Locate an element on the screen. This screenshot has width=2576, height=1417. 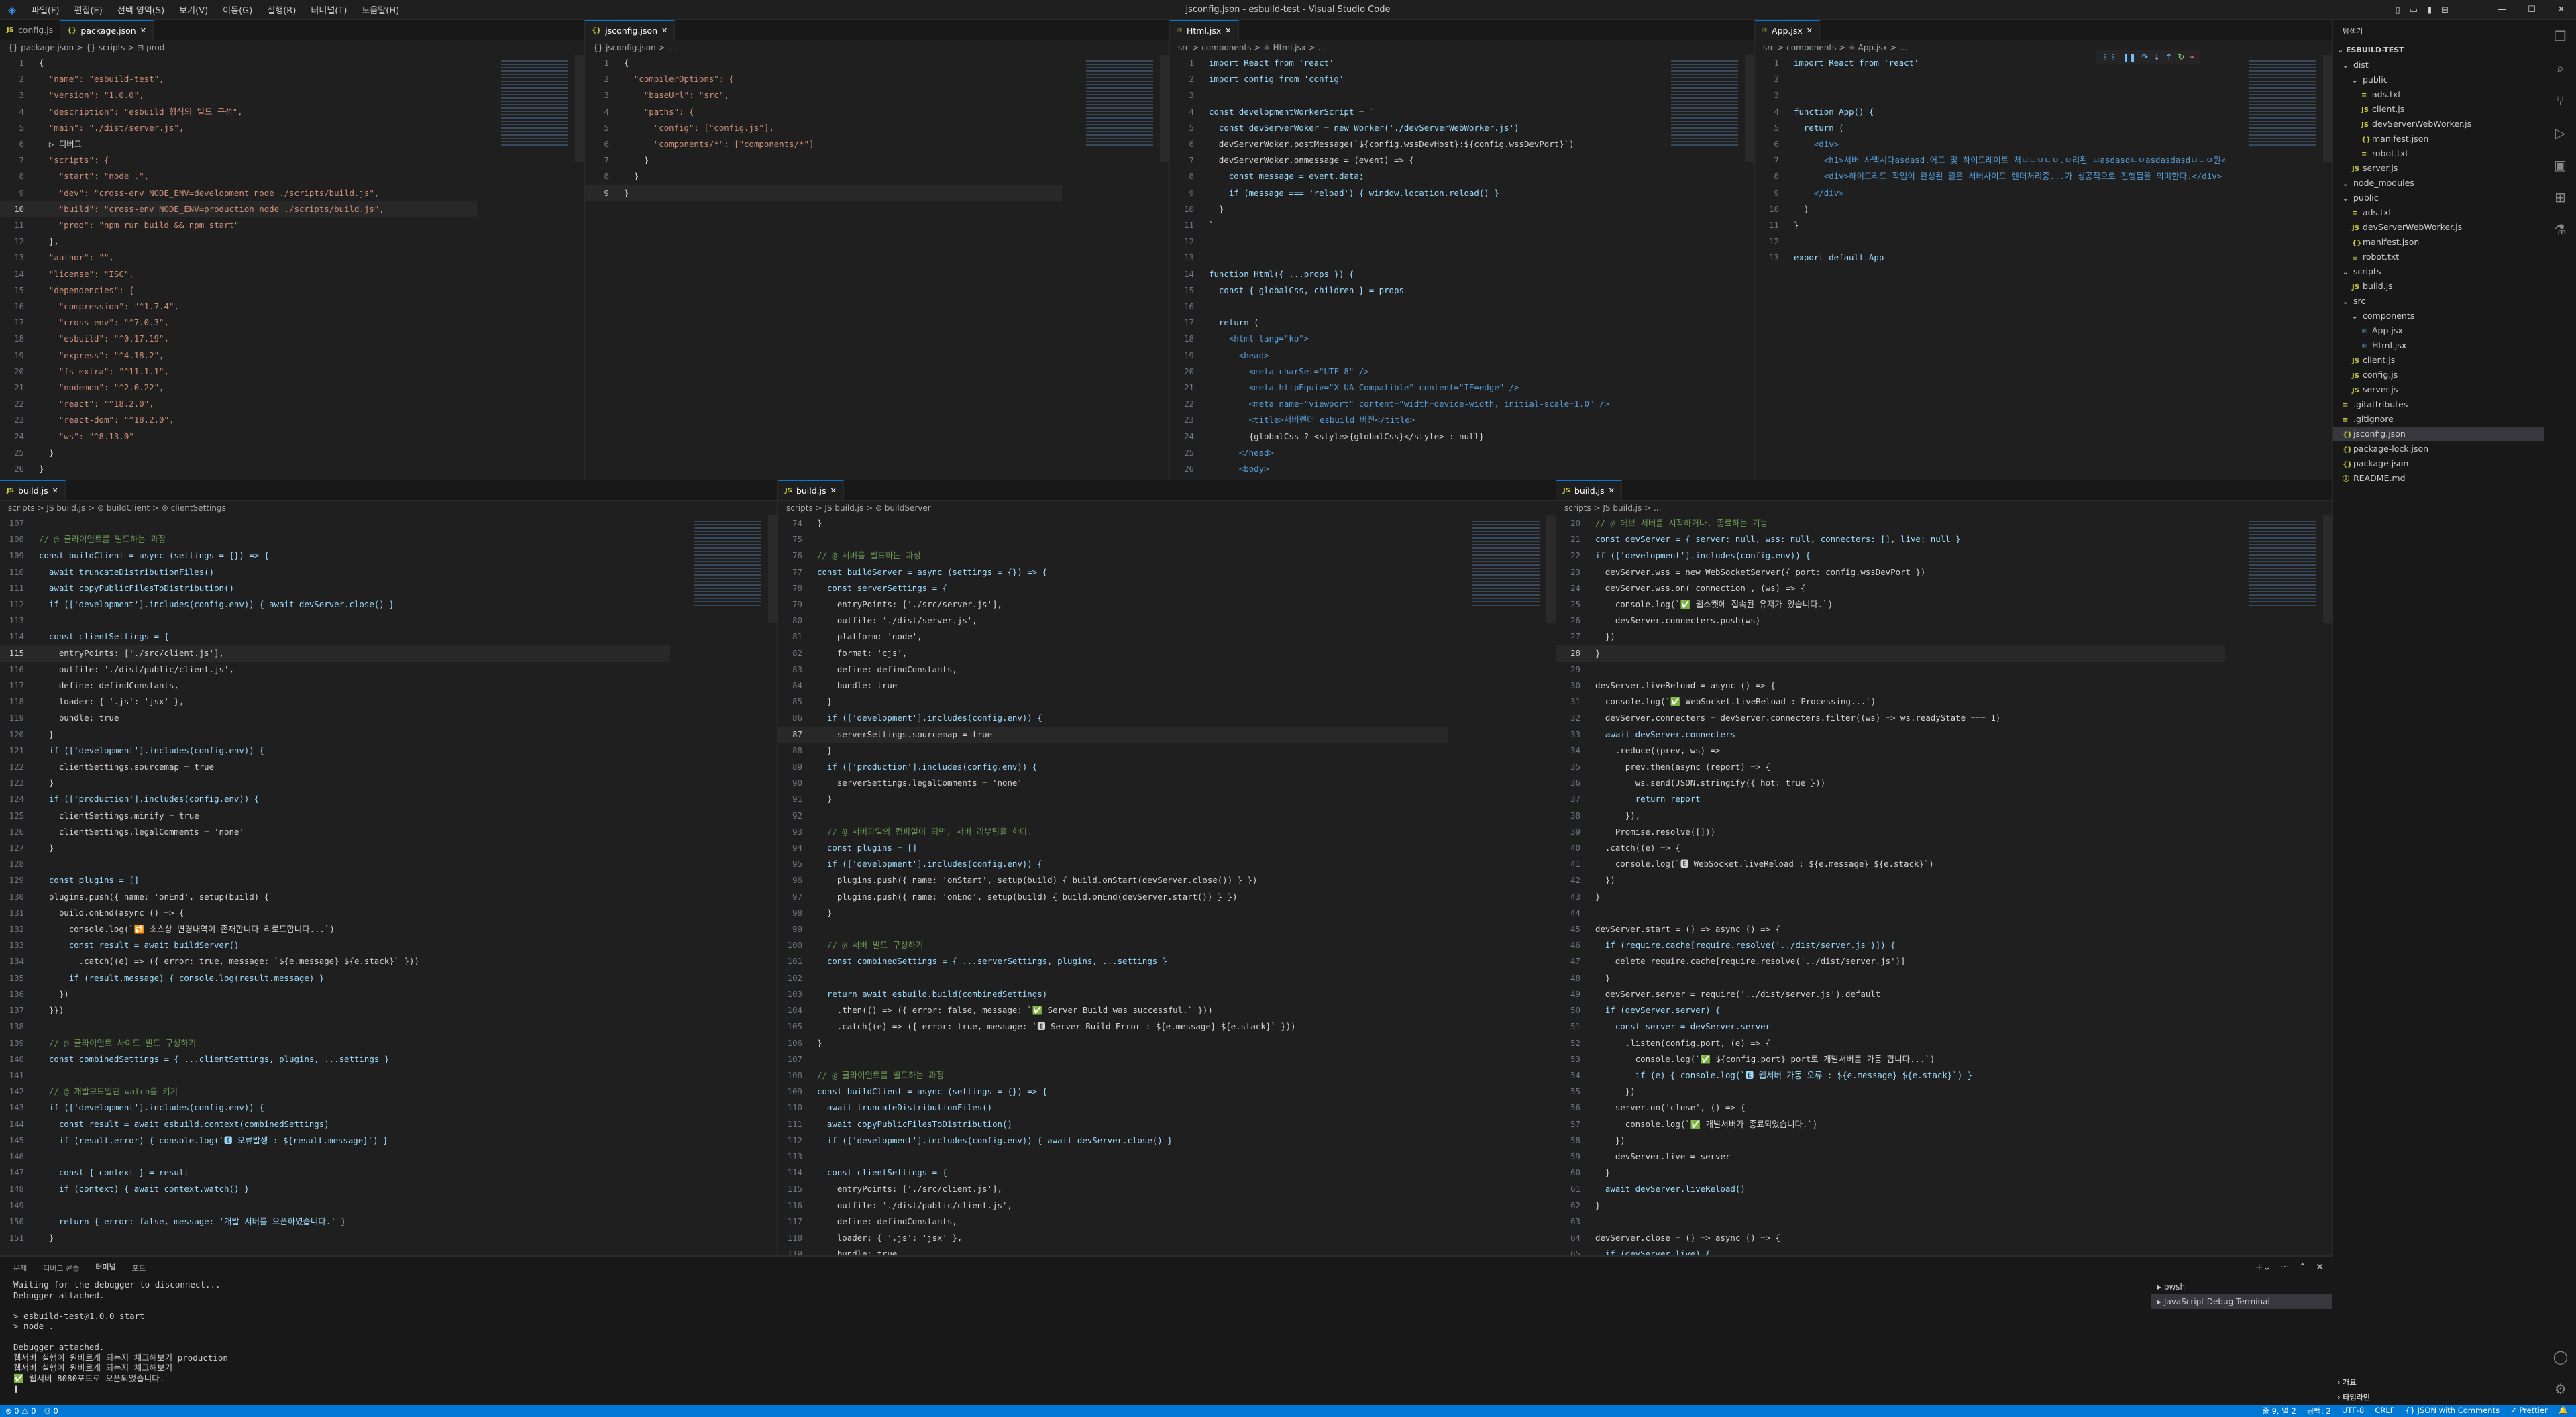
editor-tab: ⚛ Html.jsx ✕ is located at coordinates (1204, 30).